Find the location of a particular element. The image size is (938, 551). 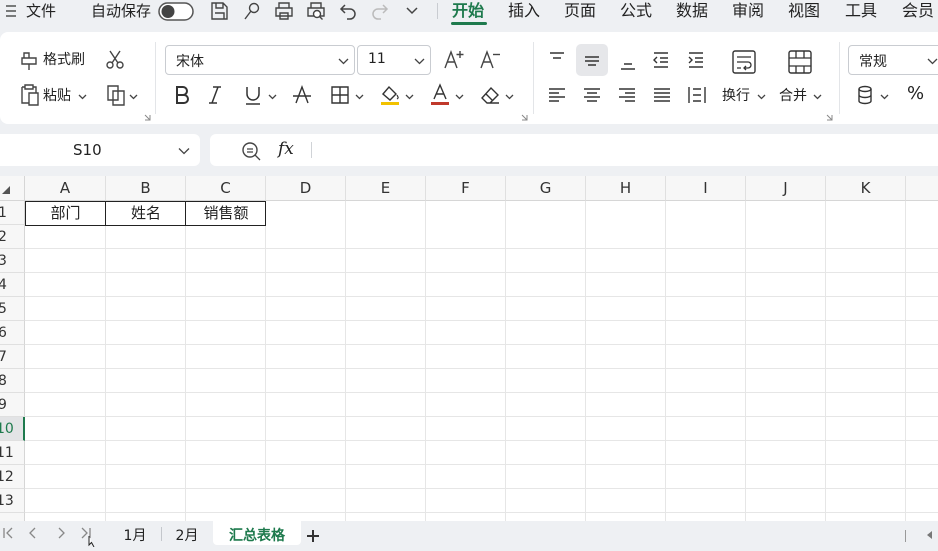

align-center-icon is located at coordinates (592, 95).